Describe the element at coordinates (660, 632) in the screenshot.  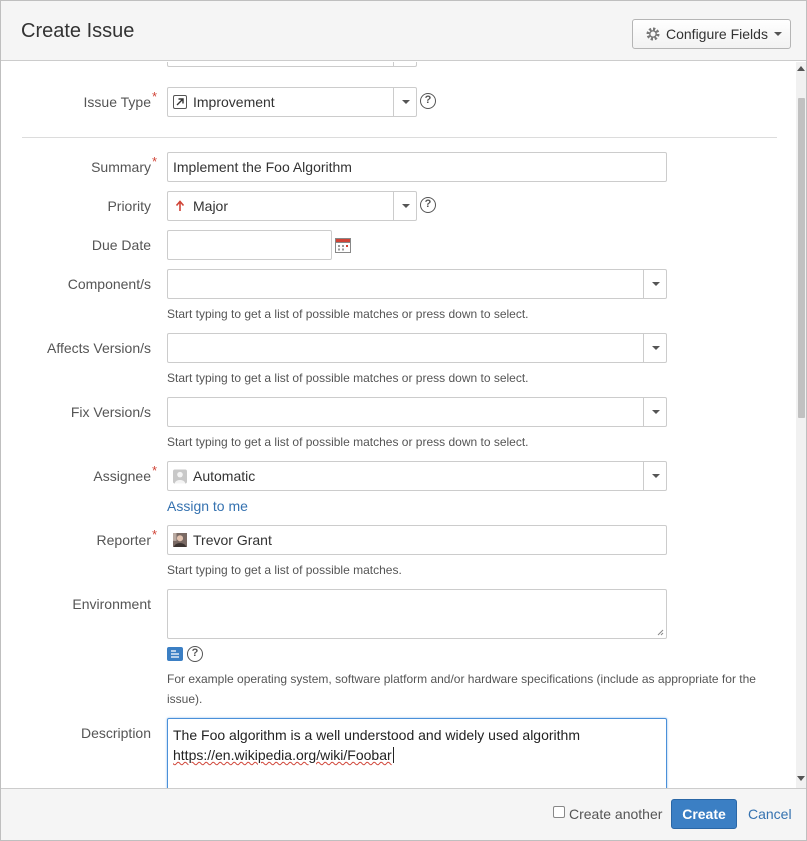
I see `resize-handle-icon` at that location.